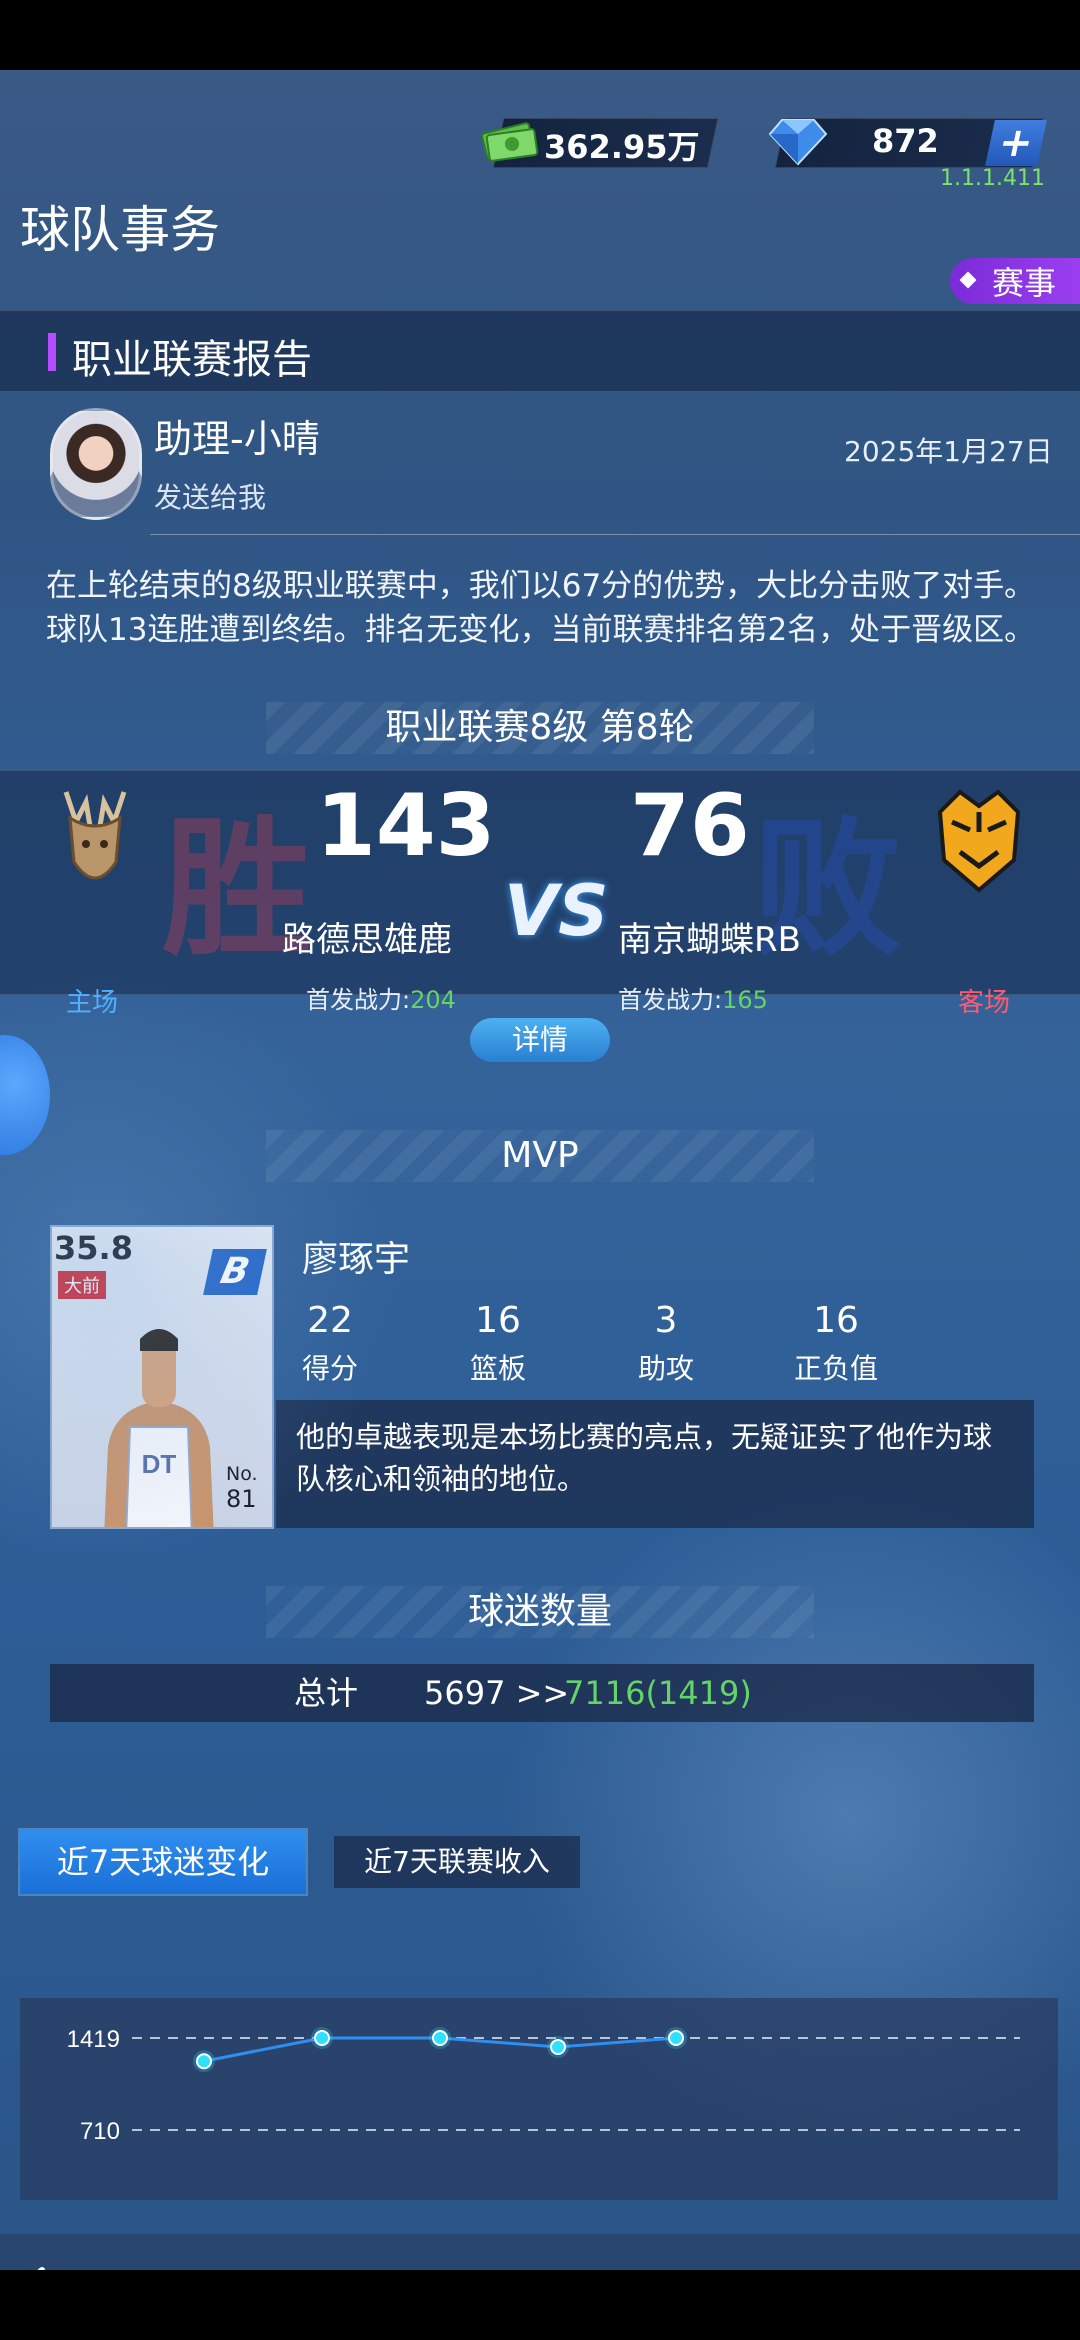 This screenshot has height=2340, width=1080. I want to click on stat-rebounds: 16 篮板, so click(498, 1343).